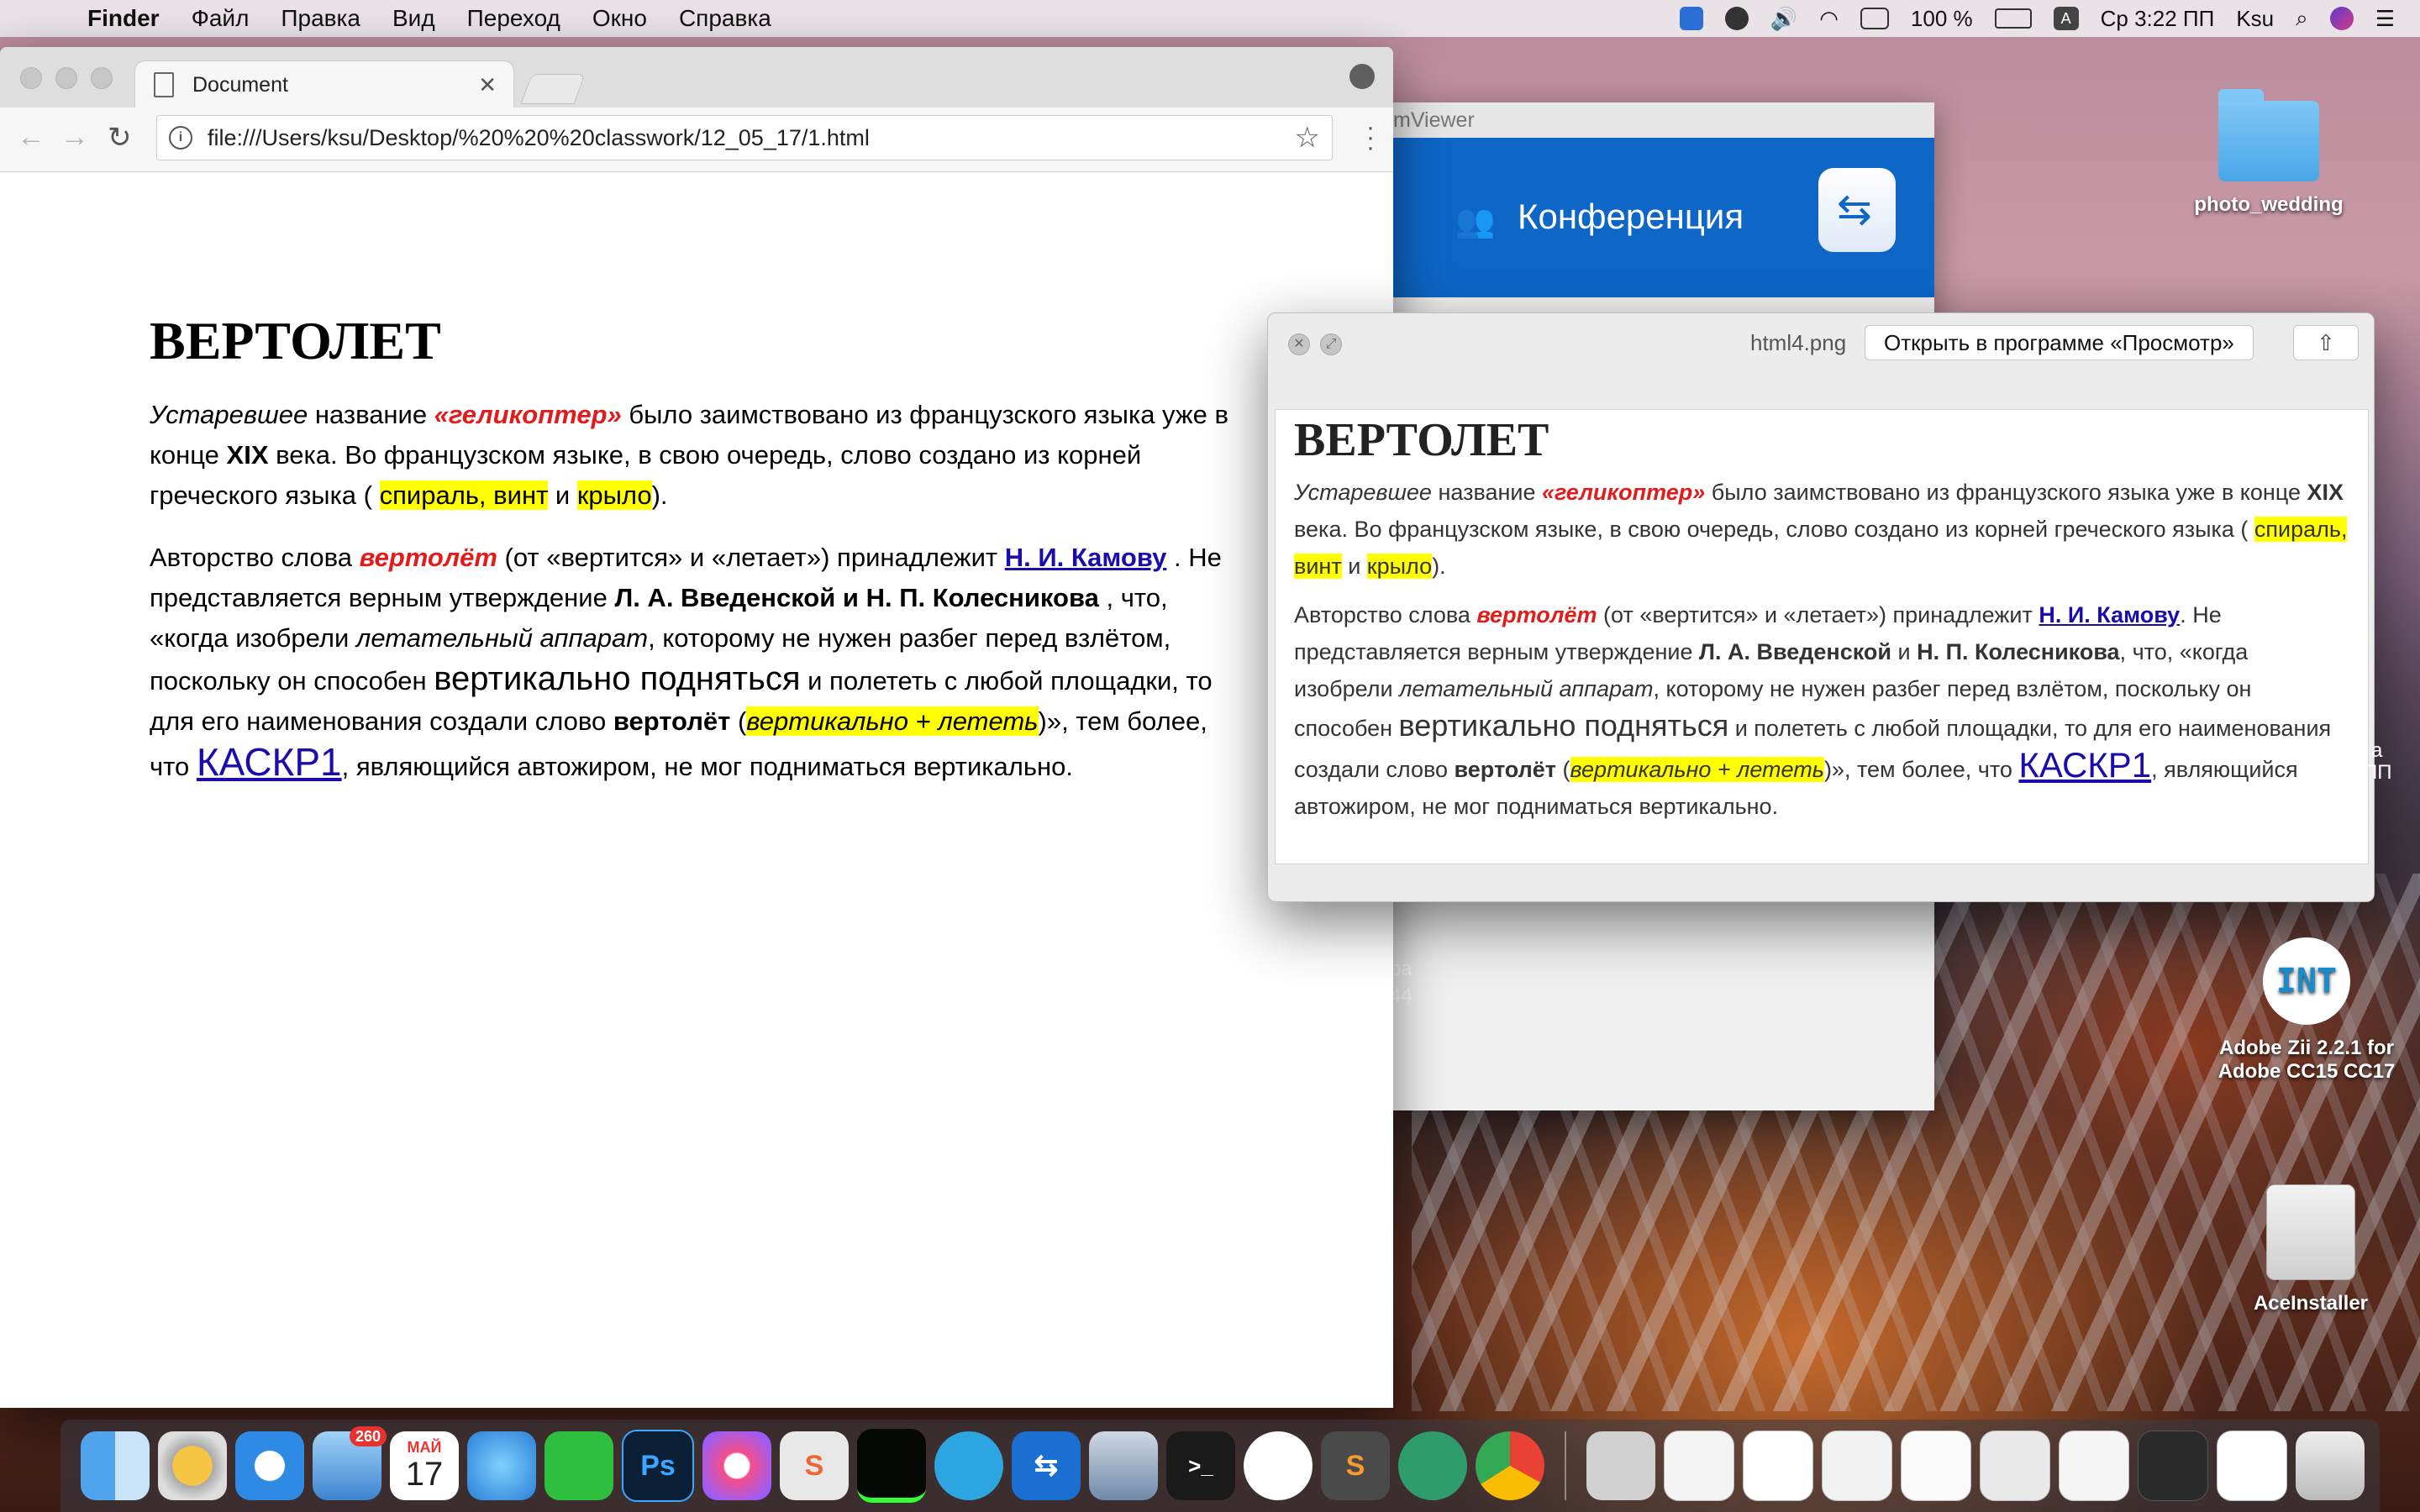  I want to click on close-window-button, so click(31, 78).